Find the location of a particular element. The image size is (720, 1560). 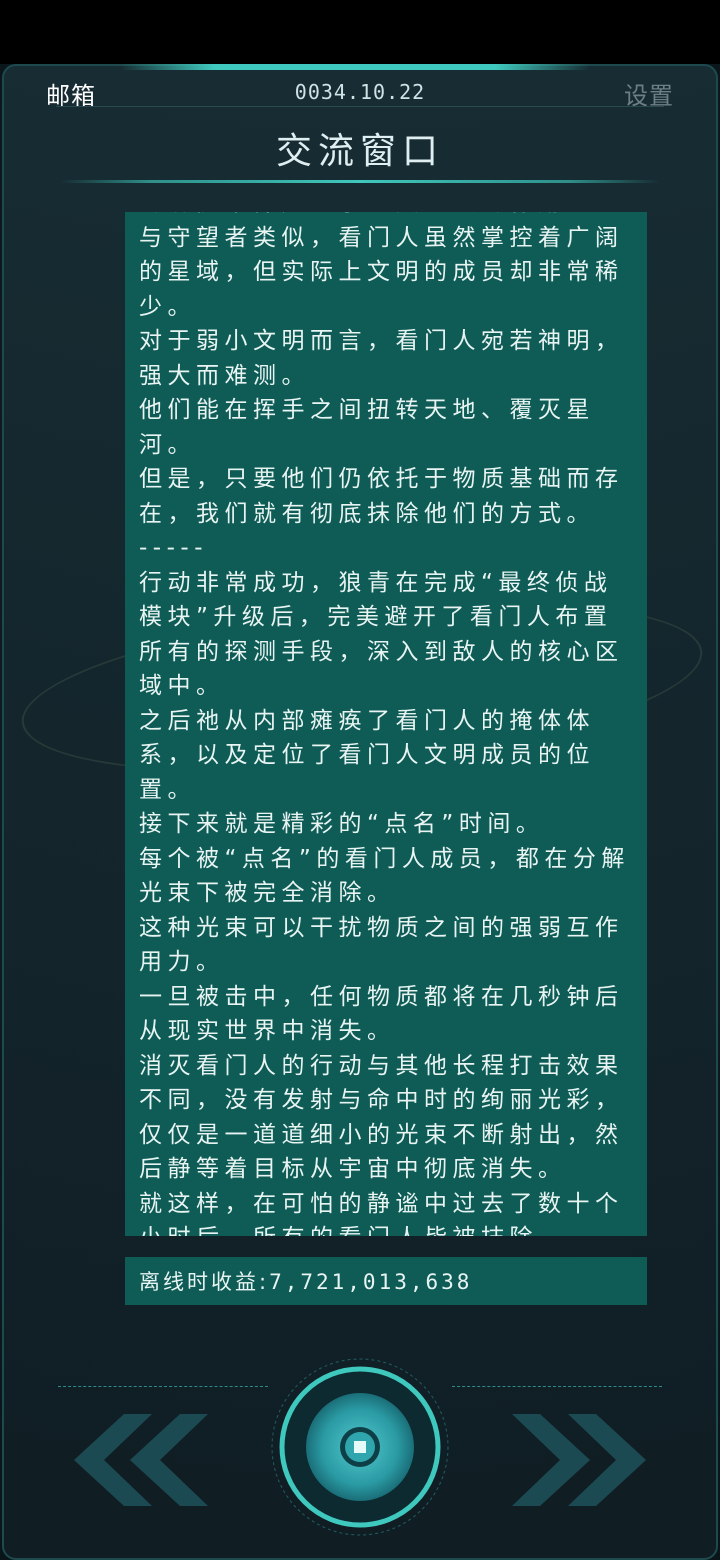

header: 邮箱 0034.10.22 设置 is located at coordinates (360, 90).